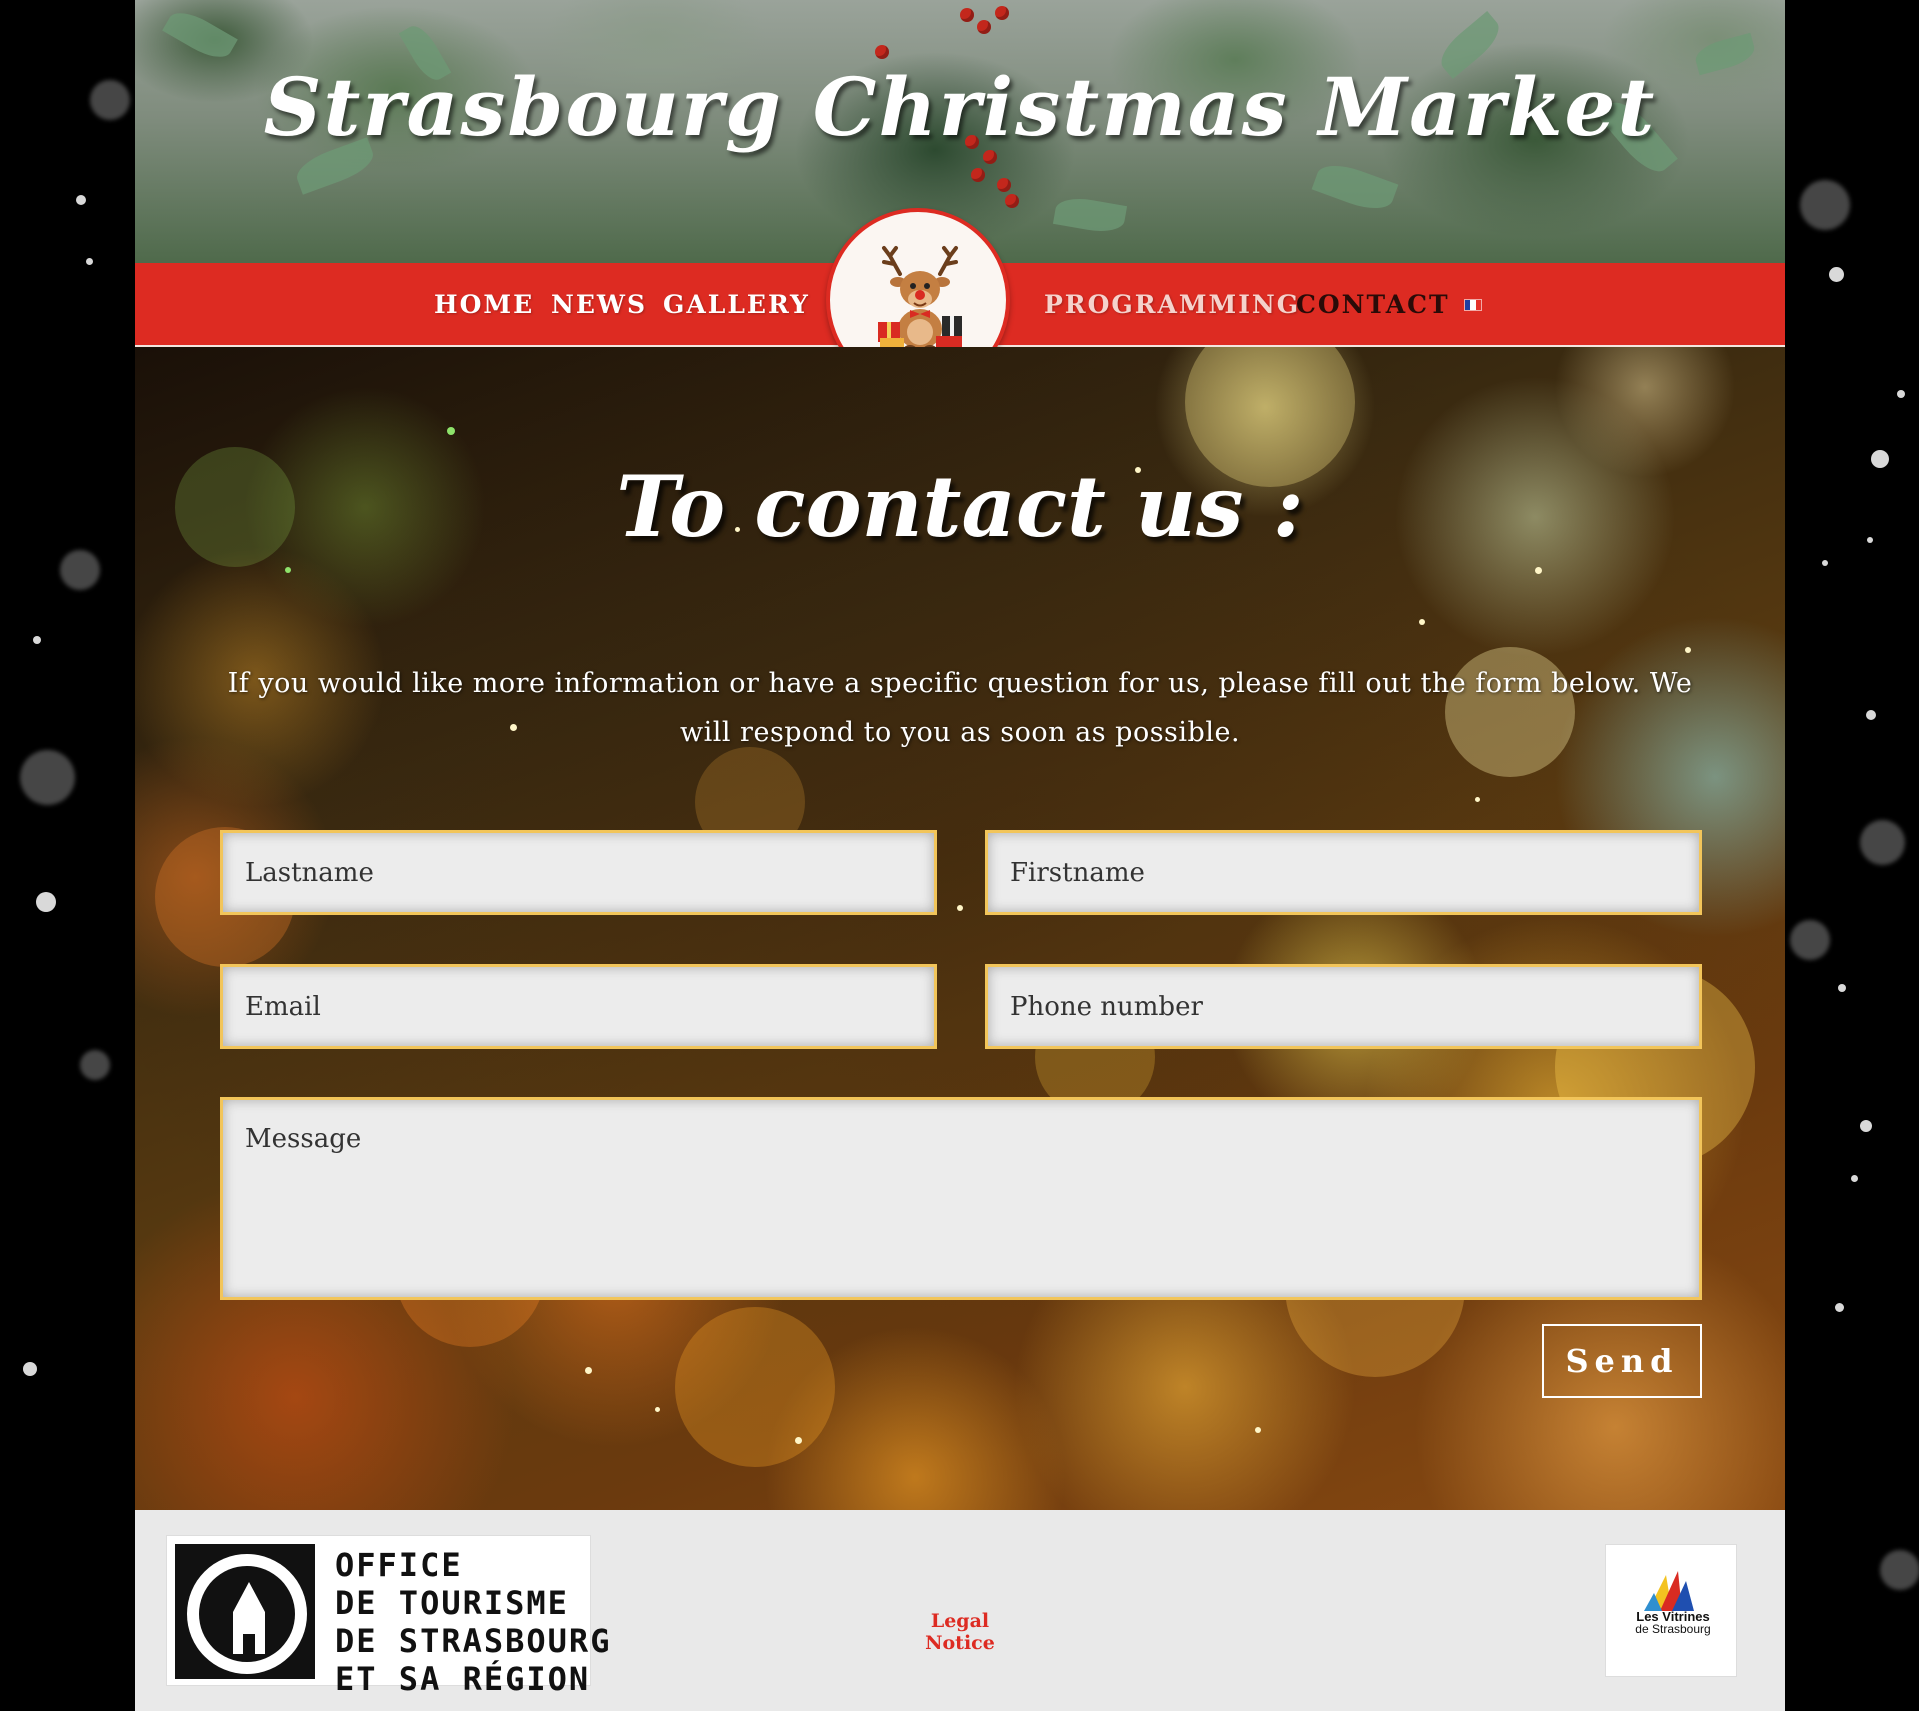 The image size is (1919, 1711). Describe the element at coordinates (961, 1198) in the screenshot. I see `message-field` at that location.